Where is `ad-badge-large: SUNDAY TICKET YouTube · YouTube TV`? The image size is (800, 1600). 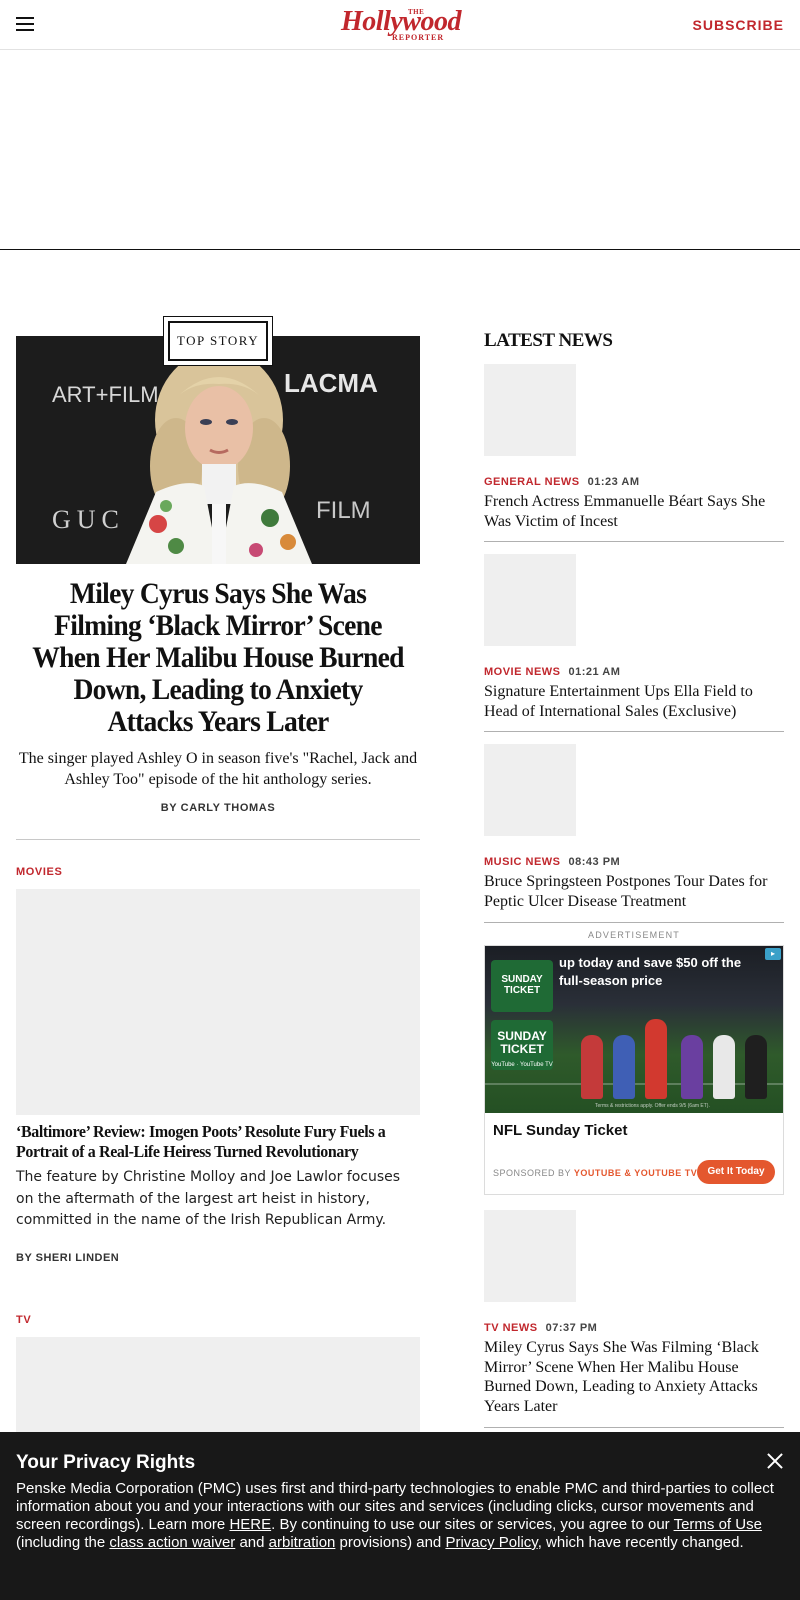
ad-badge-large: SUNDAY TICKET YouTube · YouTube TV is located at coordinates (522, 1045).